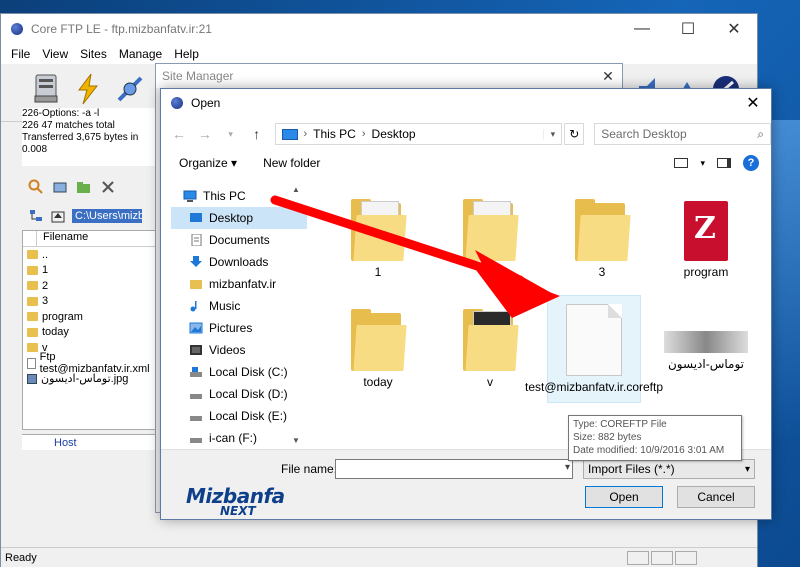 The width and height of the screenshot is (800, 567). Describe the element at coordinates (239, 416) in the screenshot. I see `nav-item-local-disk-e: Local Disk (E:)` at that location.